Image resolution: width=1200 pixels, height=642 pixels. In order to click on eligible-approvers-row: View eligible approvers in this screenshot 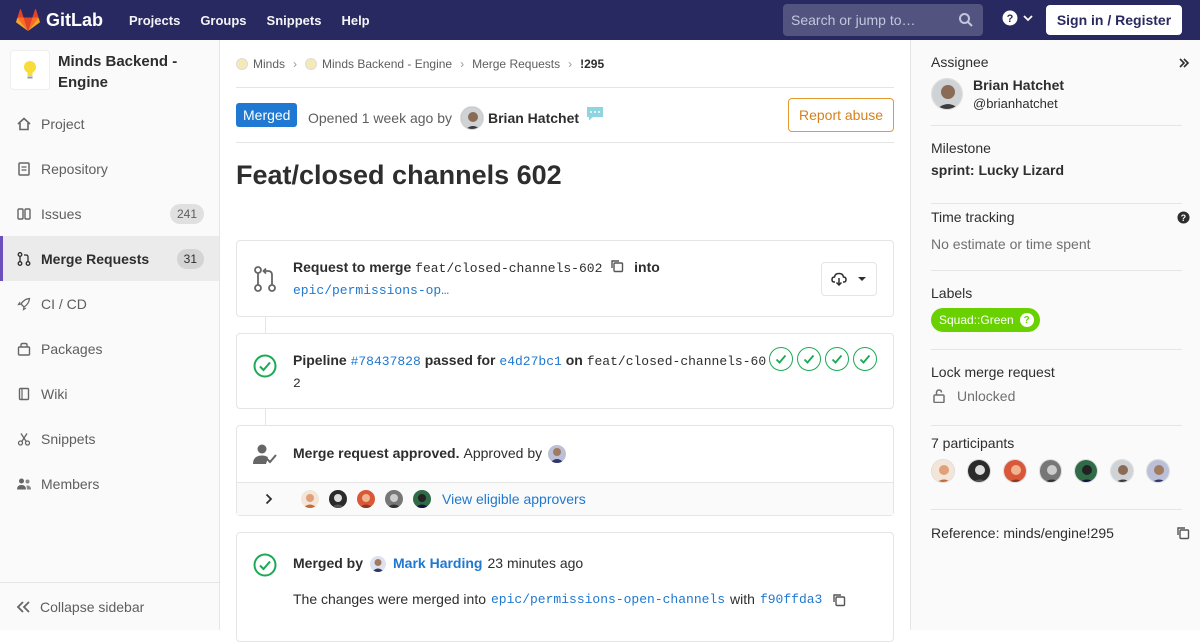, I will do `click(565, 498)`.